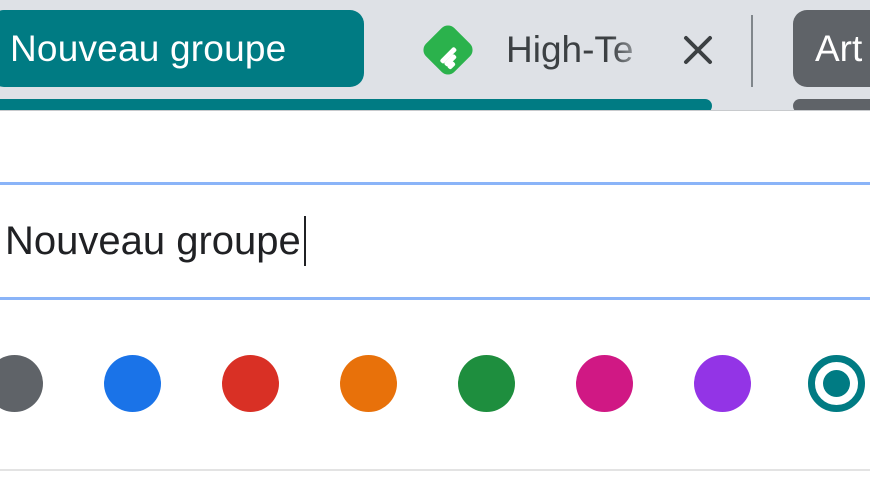 This screenshot has height=501, width=870. I want to click on tab-high-tech: High-Te, so click(570, 50).